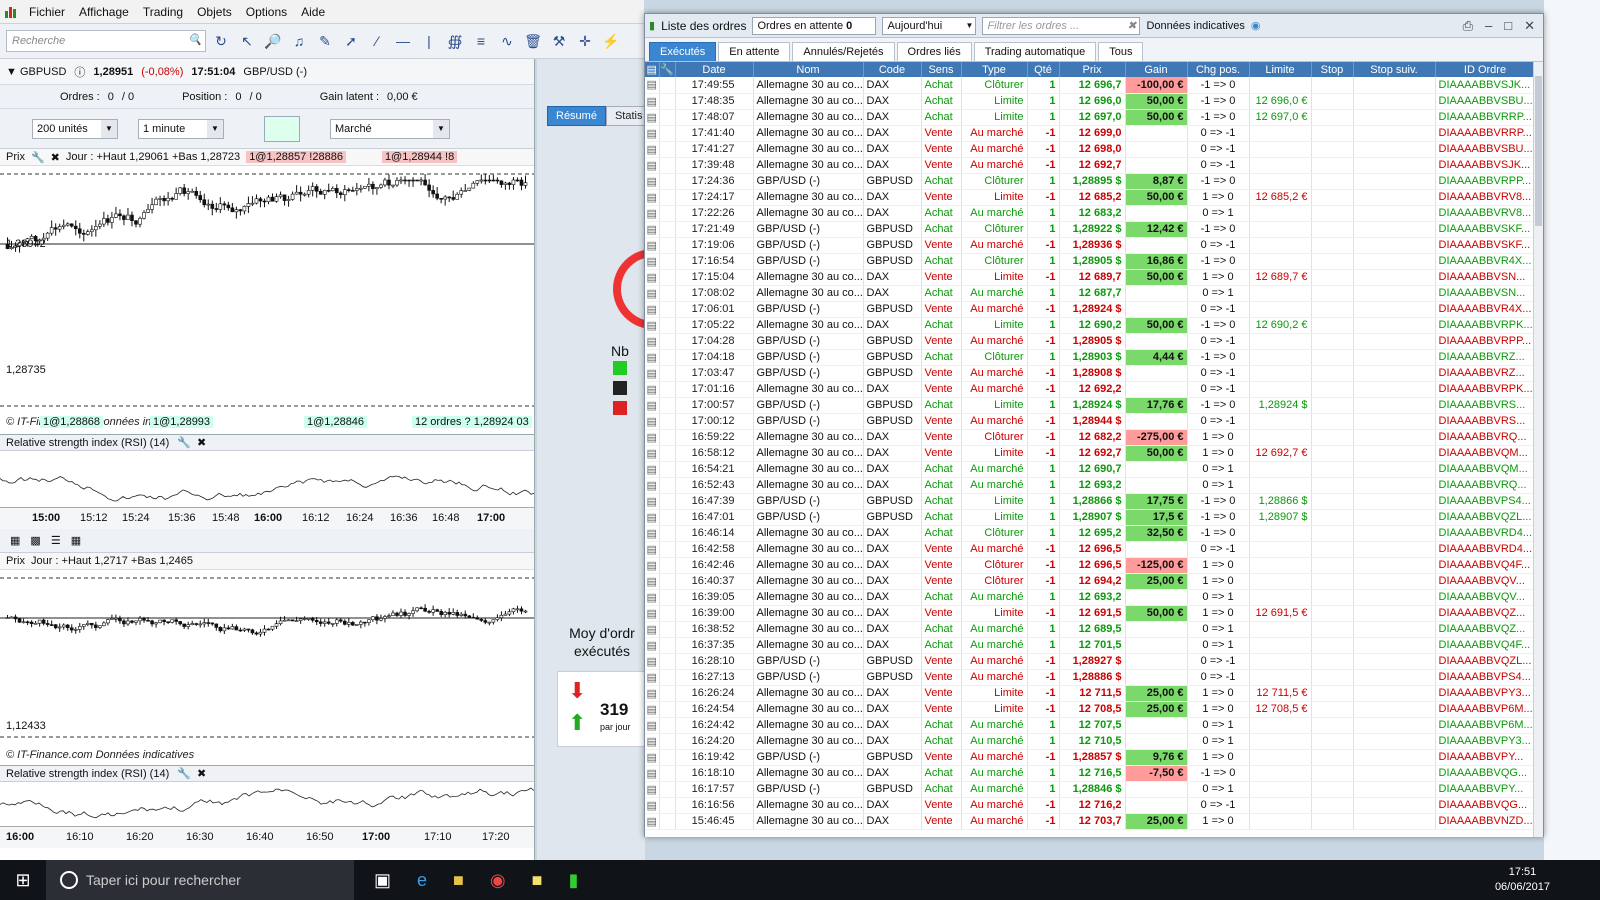 The height and width of the screenshot is (900, 1600). I want to click on col-prix: Prix, so click(1092, 69).